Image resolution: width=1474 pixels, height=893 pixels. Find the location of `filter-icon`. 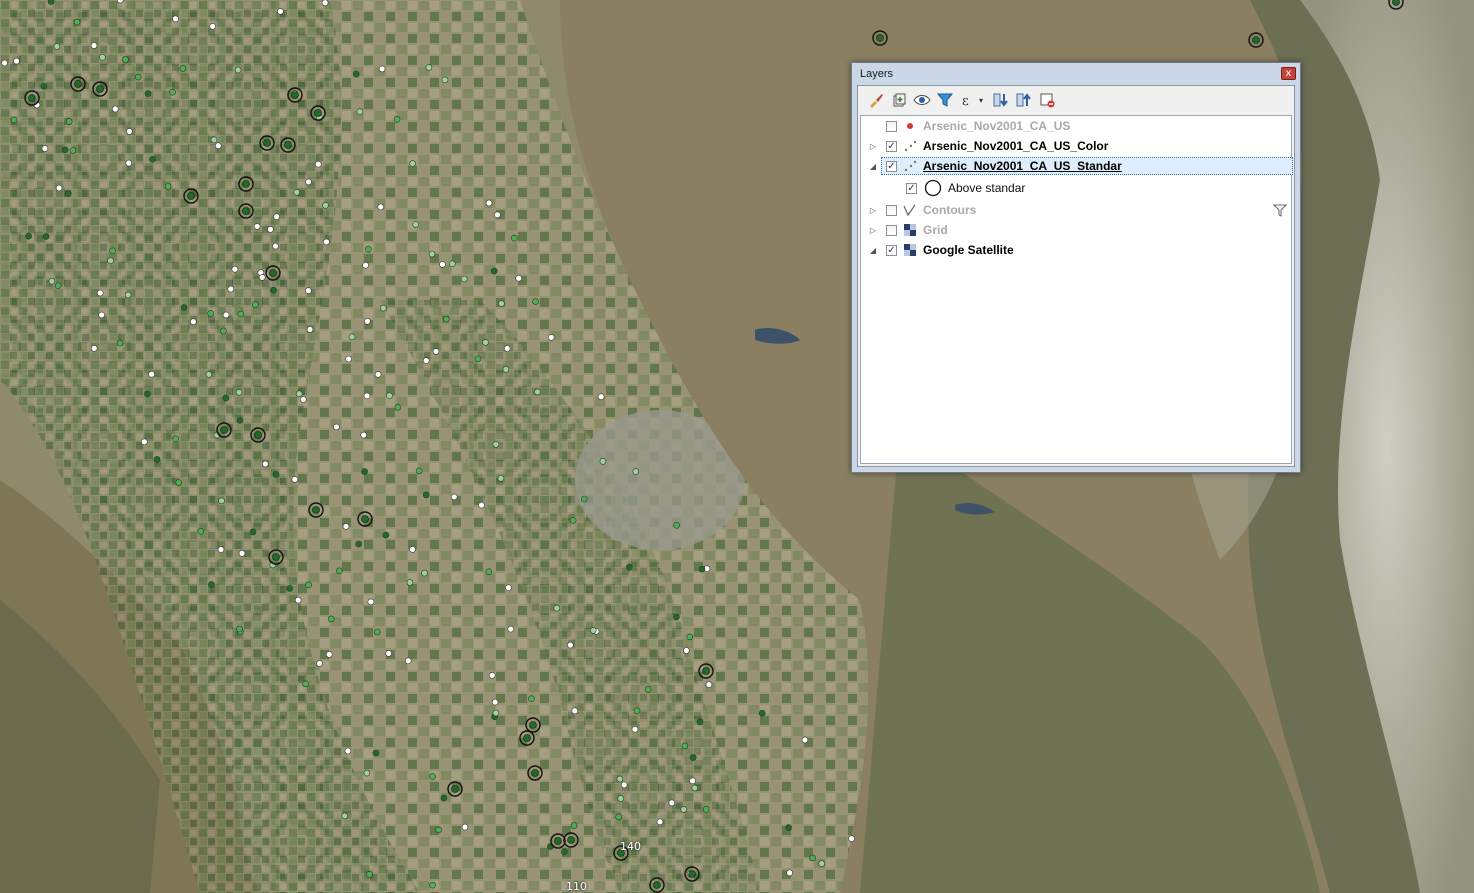

filter-icon is located at coordinates (1280, 210).